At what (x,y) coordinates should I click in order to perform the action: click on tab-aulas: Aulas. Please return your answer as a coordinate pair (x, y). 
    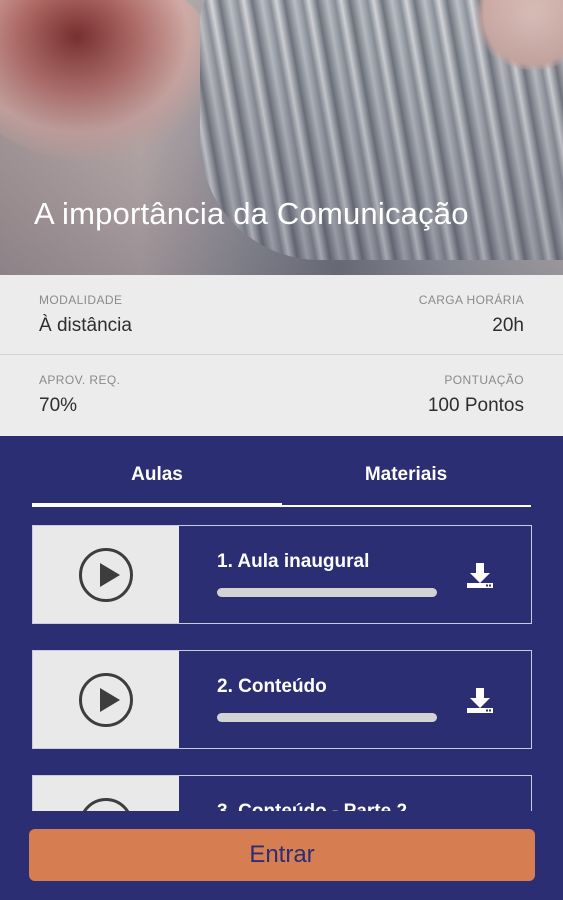
    Looking at the image, I should click on (157, 475).